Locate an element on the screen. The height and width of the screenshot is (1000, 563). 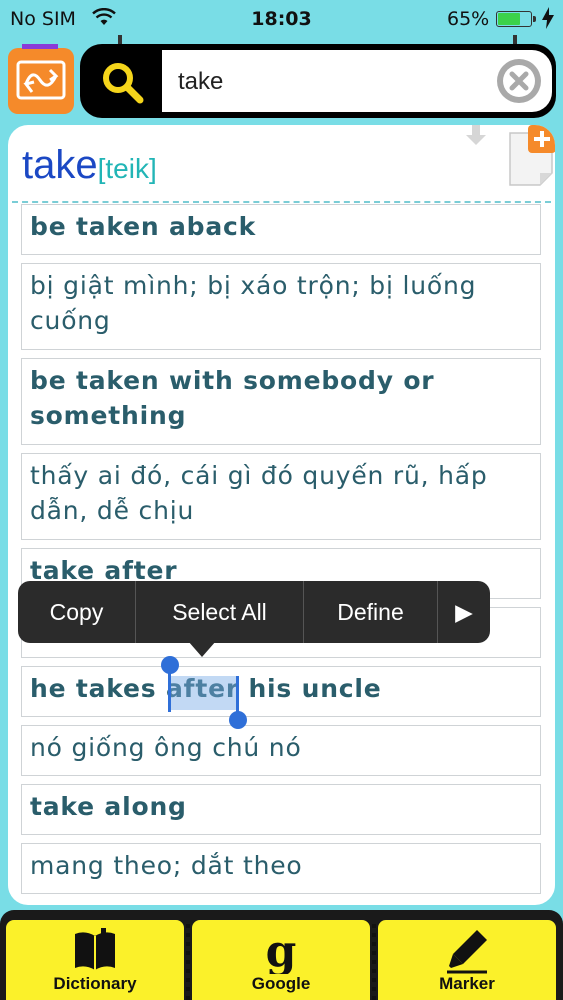
app-logo-icon is located at coordinates (41, 80).